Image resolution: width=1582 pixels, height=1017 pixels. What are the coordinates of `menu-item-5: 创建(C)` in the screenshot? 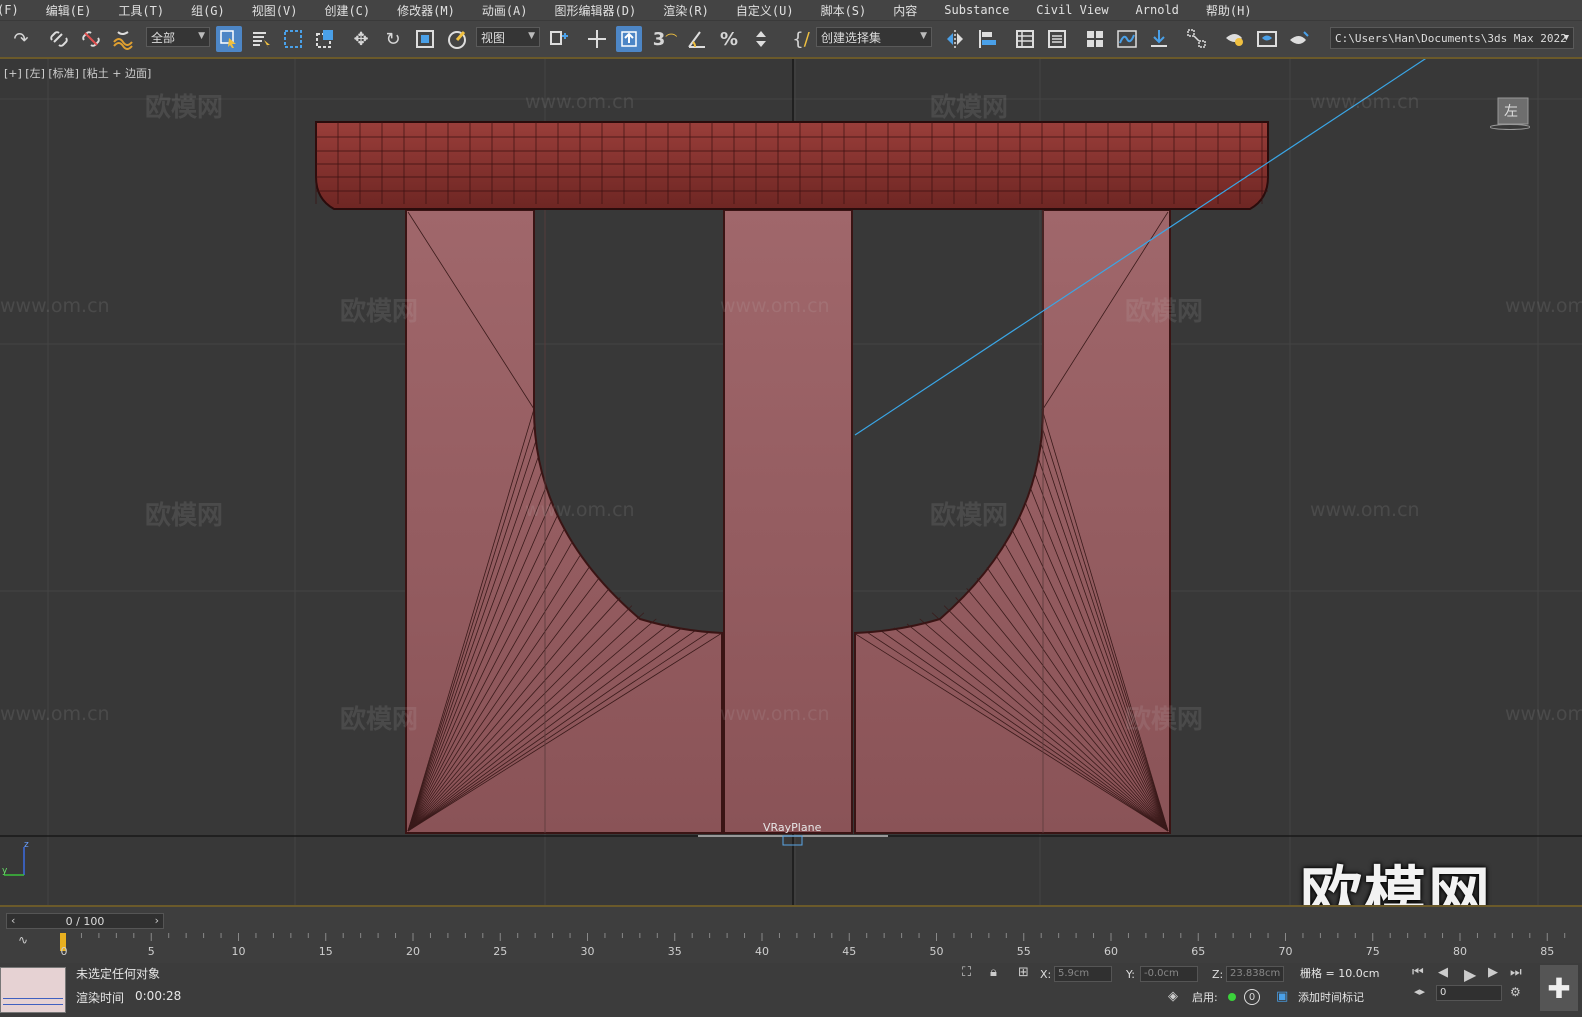 It's located at (347, 10).